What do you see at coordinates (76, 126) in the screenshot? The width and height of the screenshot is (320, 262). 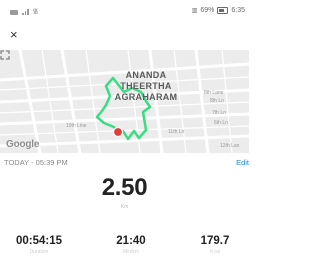 I see `street-label: 10th Line` at bounding box center [76, 126].